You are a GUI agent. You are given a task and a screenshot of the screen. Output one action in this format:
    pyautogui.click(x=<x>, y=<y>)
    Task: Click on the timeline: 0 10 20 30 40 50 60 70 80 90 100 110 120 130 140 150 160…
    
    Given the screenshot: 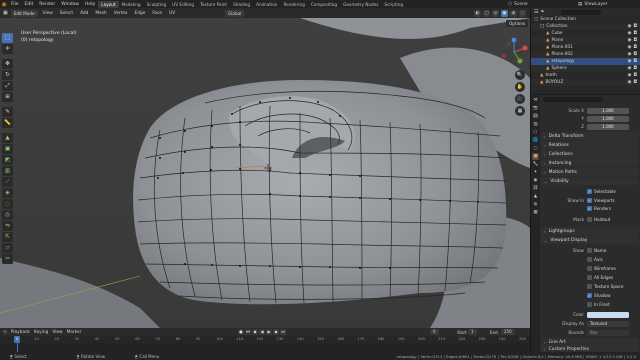 What is the action you would take?
    pyautogui.click(x=265, y=344)
    